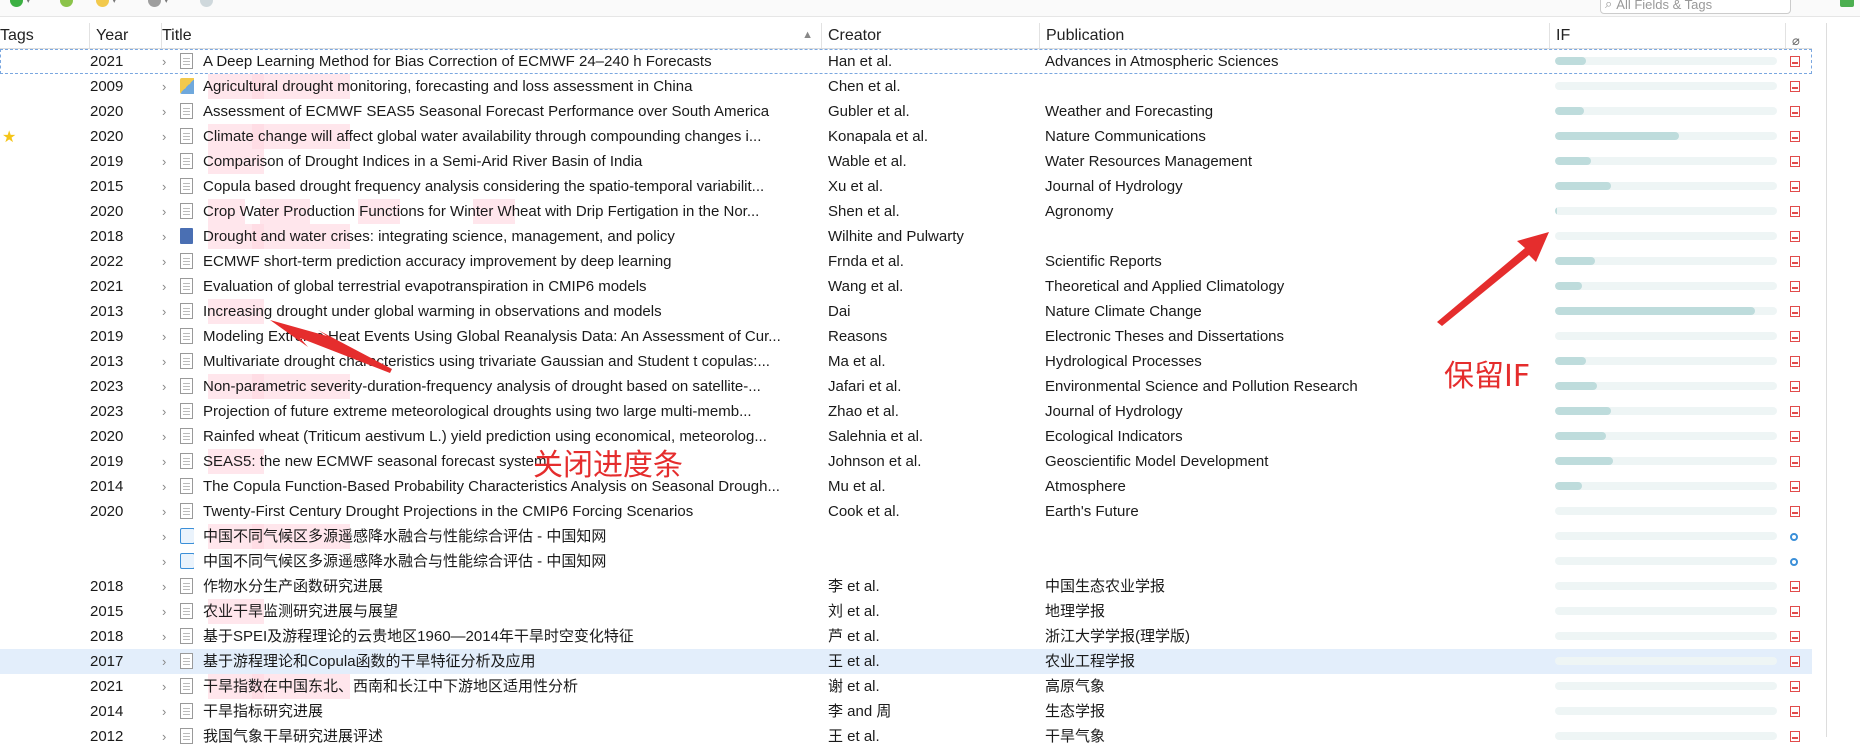 The height and width of the screenshot is (749, 1860). Describe the element at coordinates (158, 4) in the screenshot. I see `attachment-button: ▾` at that location.